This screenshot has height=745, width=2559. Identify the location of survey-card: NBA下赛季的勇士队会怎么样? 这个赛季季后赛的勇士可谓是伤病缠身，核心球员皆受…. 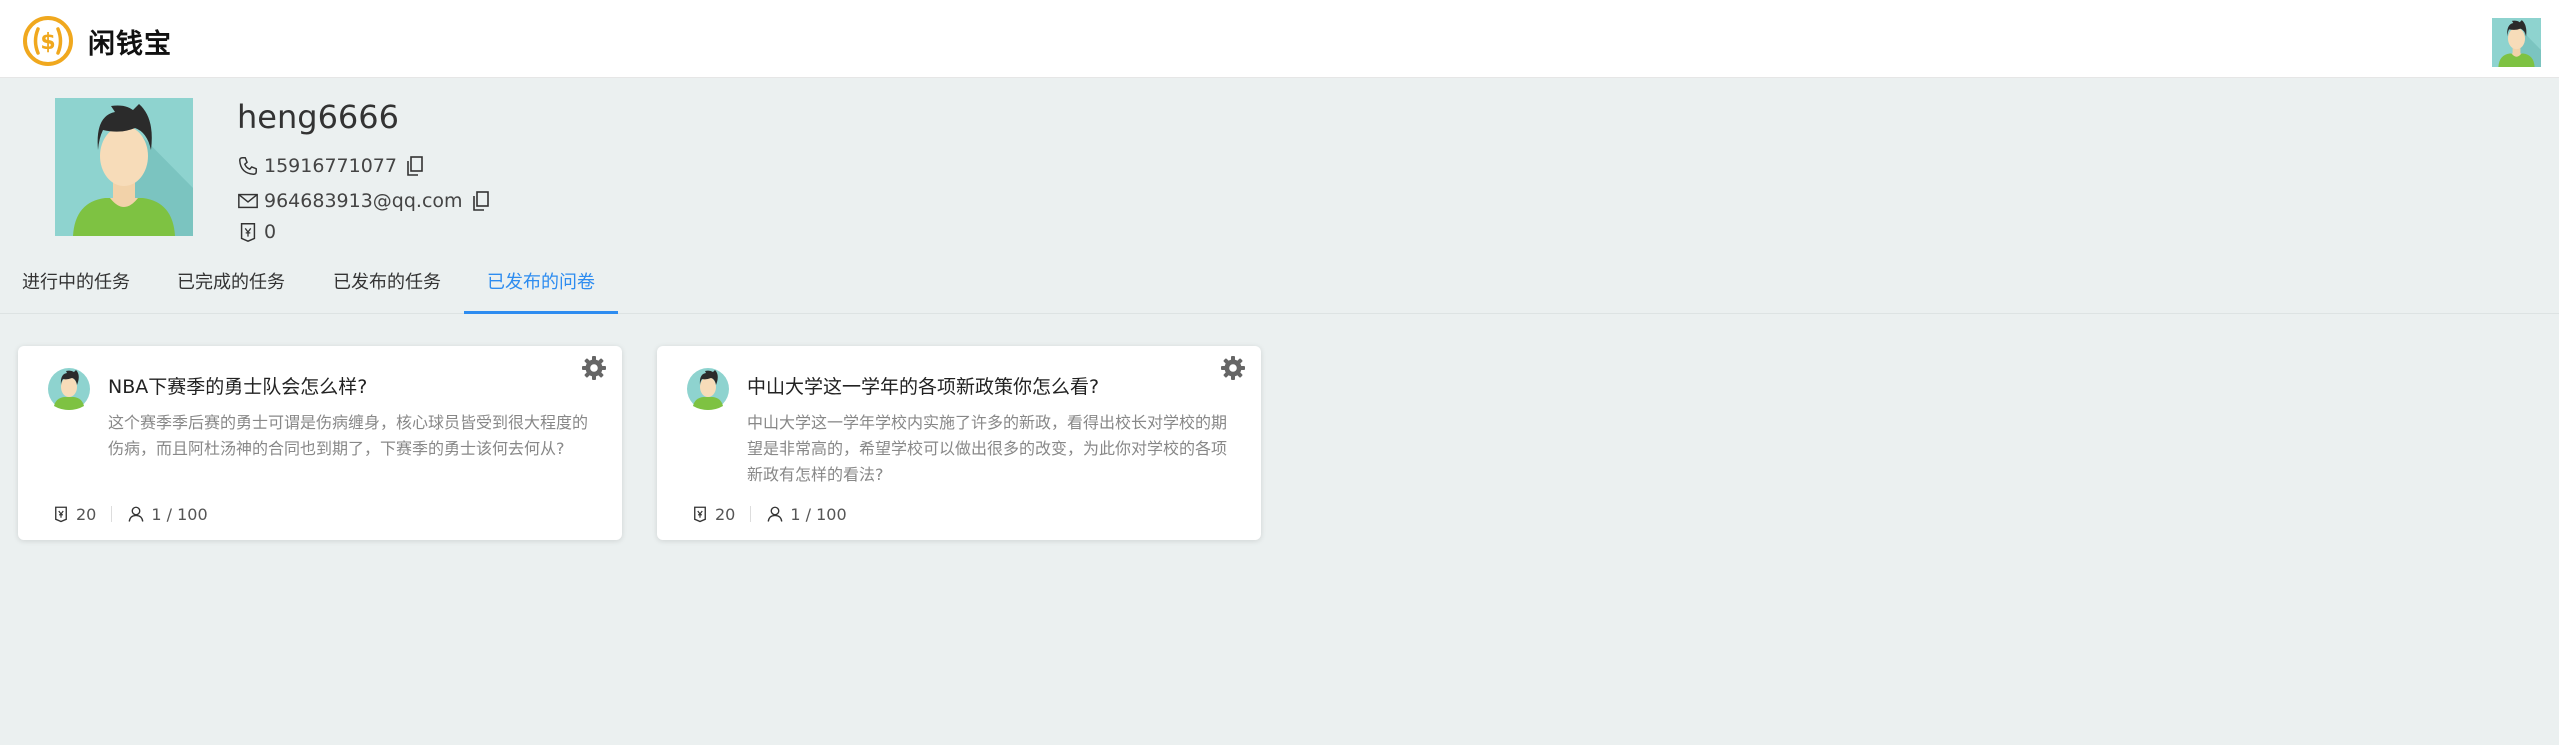
(320, 443).